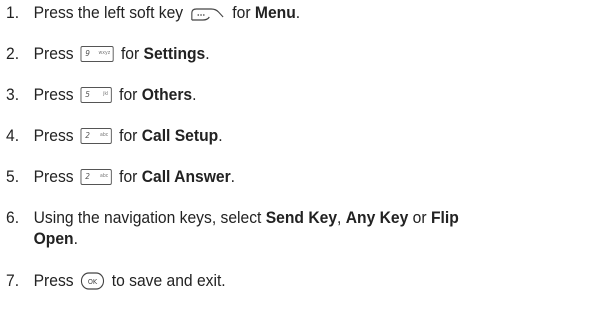  Describe the element at coordinates (174, 53) in the screenshot. I see `settings-label: Settings` at that location.